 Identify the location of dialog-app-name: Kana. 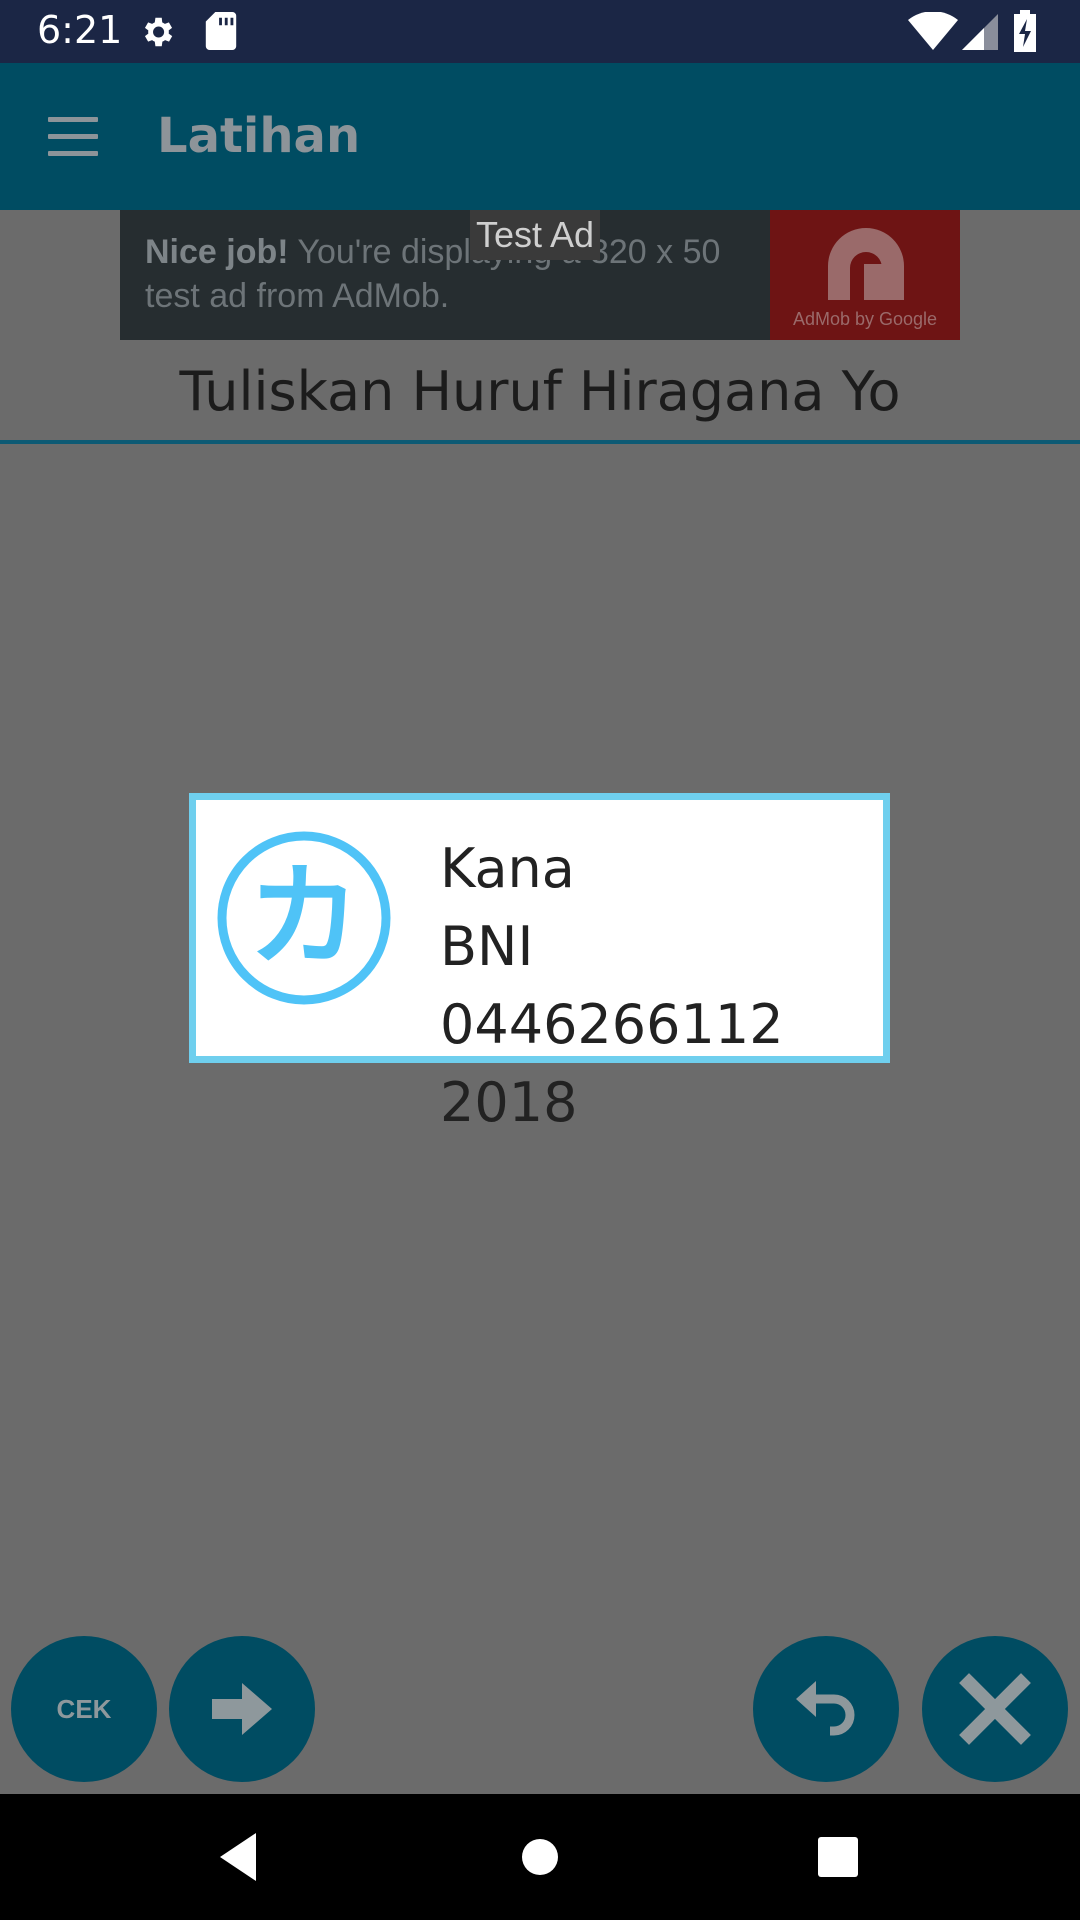
(507, 868).